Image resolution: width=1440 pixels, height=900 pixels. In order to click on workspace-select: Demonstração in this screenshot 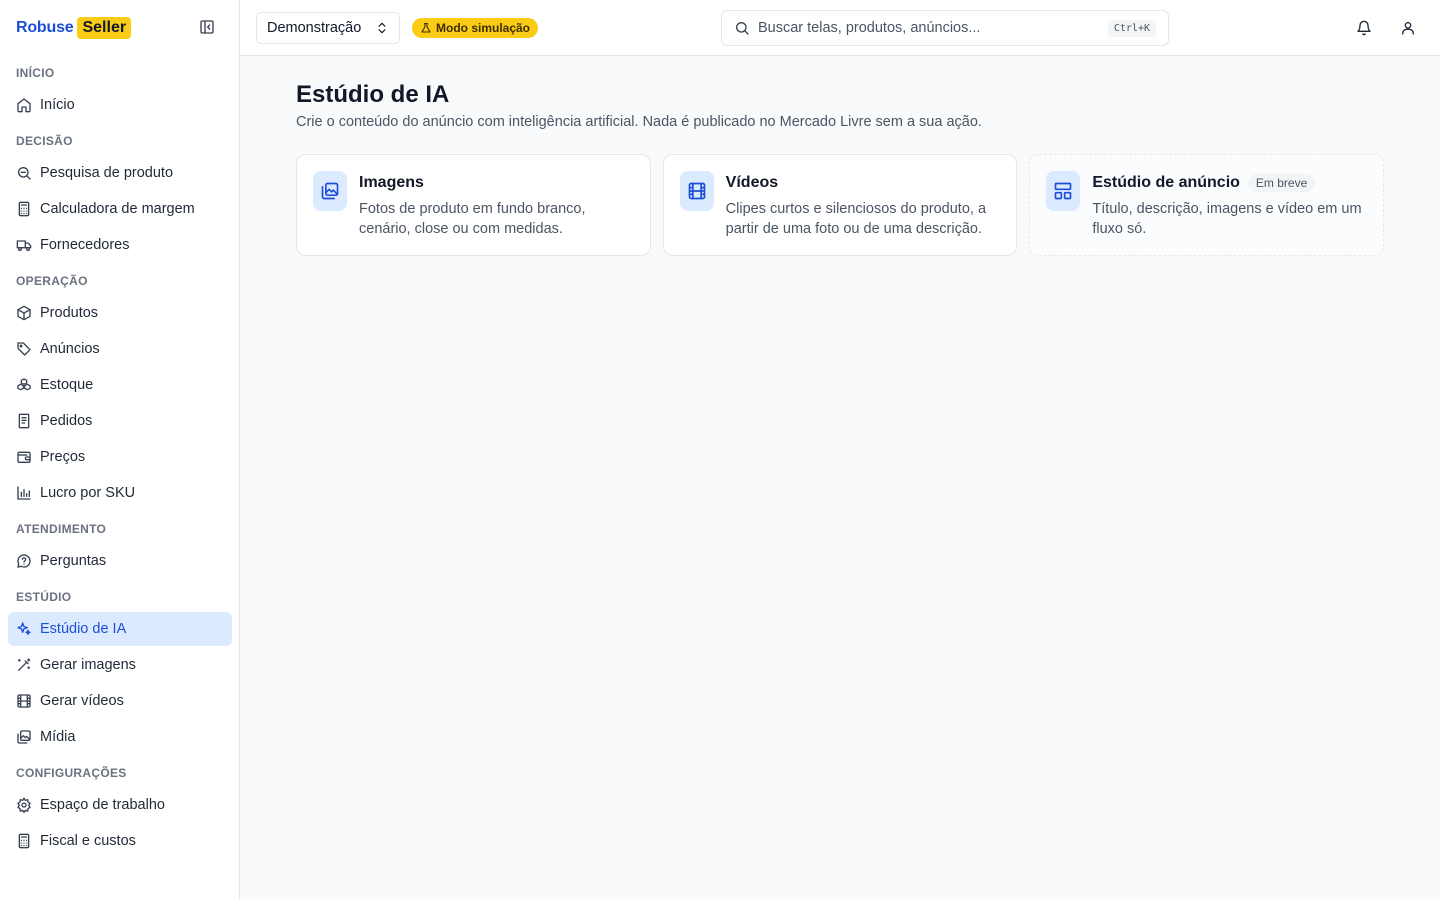, I will do `click(328, 28)`.